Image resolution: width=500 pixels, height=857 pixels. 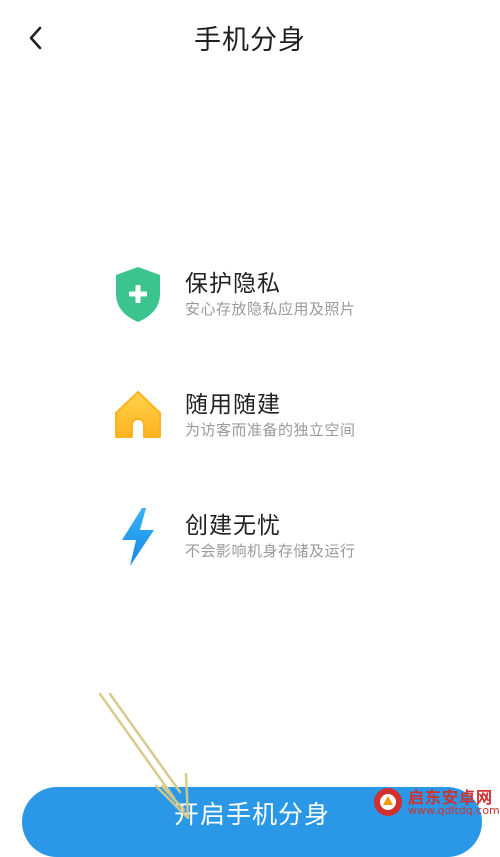 I want to click on feature-description: 不会影响机身存储及运行, so click(x=270, y=551).